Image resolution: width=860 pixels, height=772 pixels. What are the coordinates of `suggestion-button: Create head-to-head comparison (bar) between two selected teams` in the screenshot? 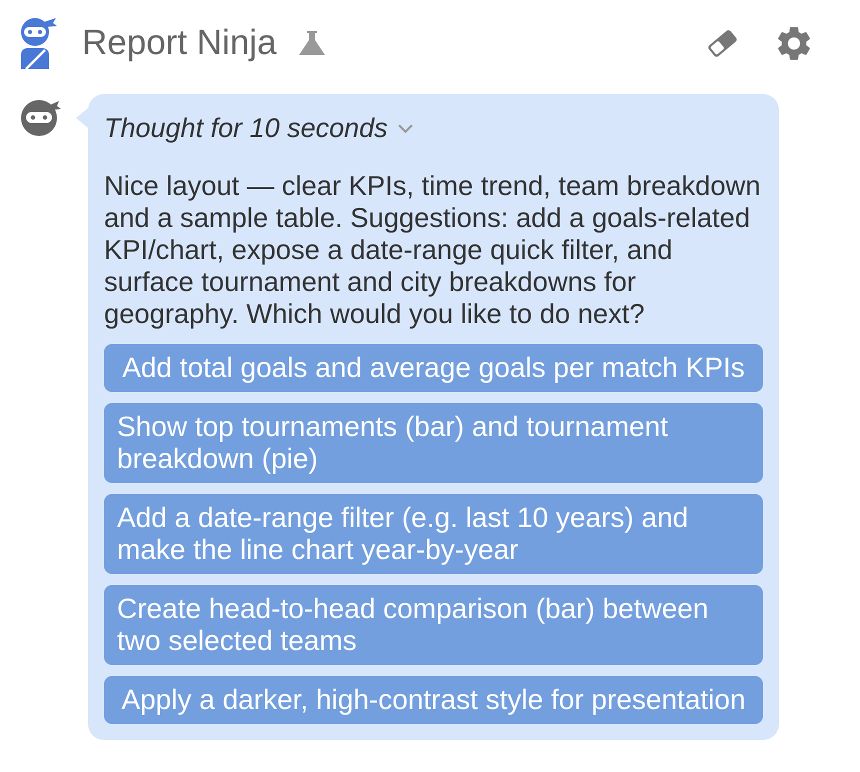 It's located at (433, 625).